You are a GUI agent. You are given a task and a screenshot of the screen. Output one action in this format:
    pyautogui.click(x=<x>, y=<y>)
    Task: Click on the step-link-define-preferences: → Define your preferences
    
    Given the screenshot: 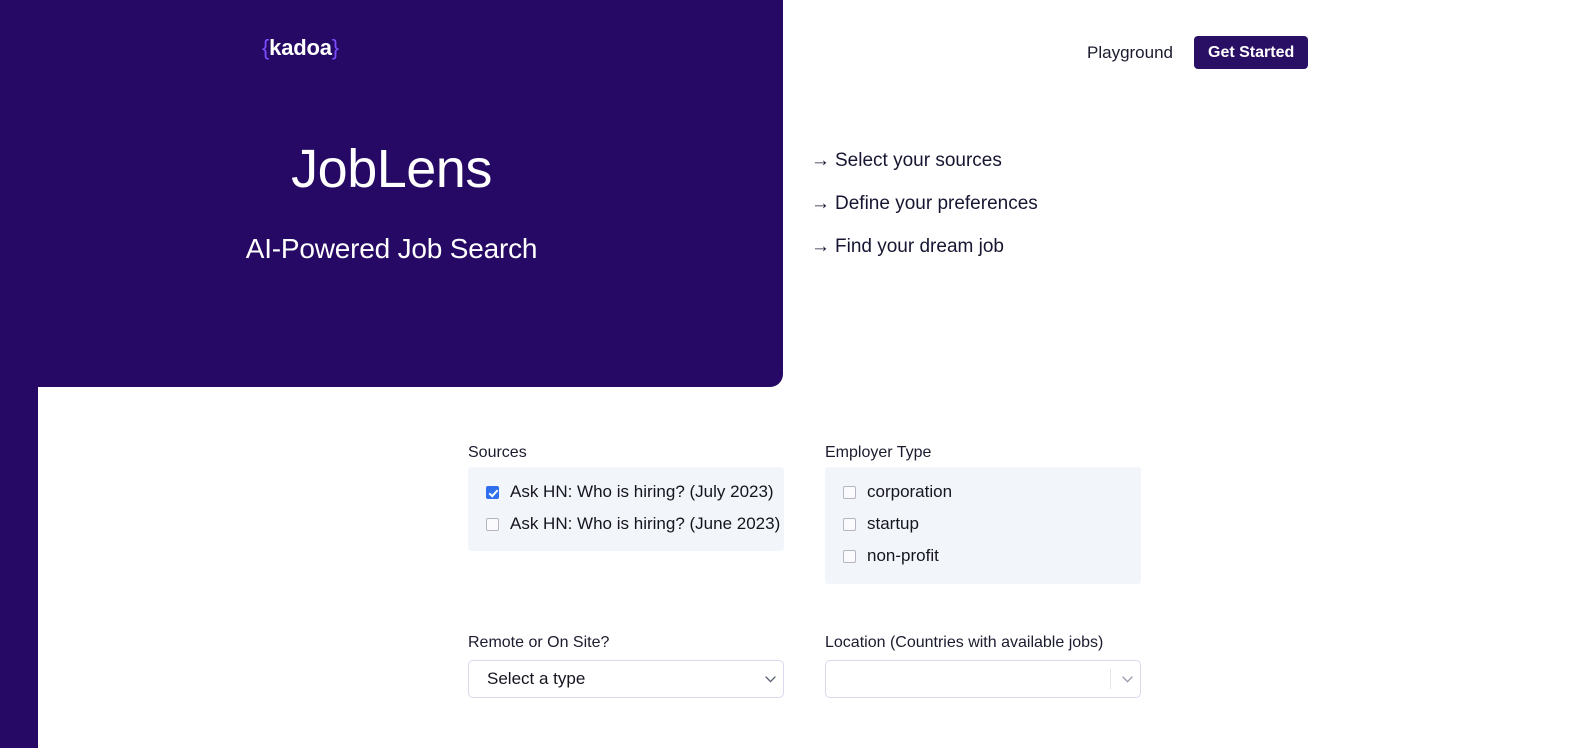 What is the action you would take?
    pyautogui.click(x=924, y=204)
    